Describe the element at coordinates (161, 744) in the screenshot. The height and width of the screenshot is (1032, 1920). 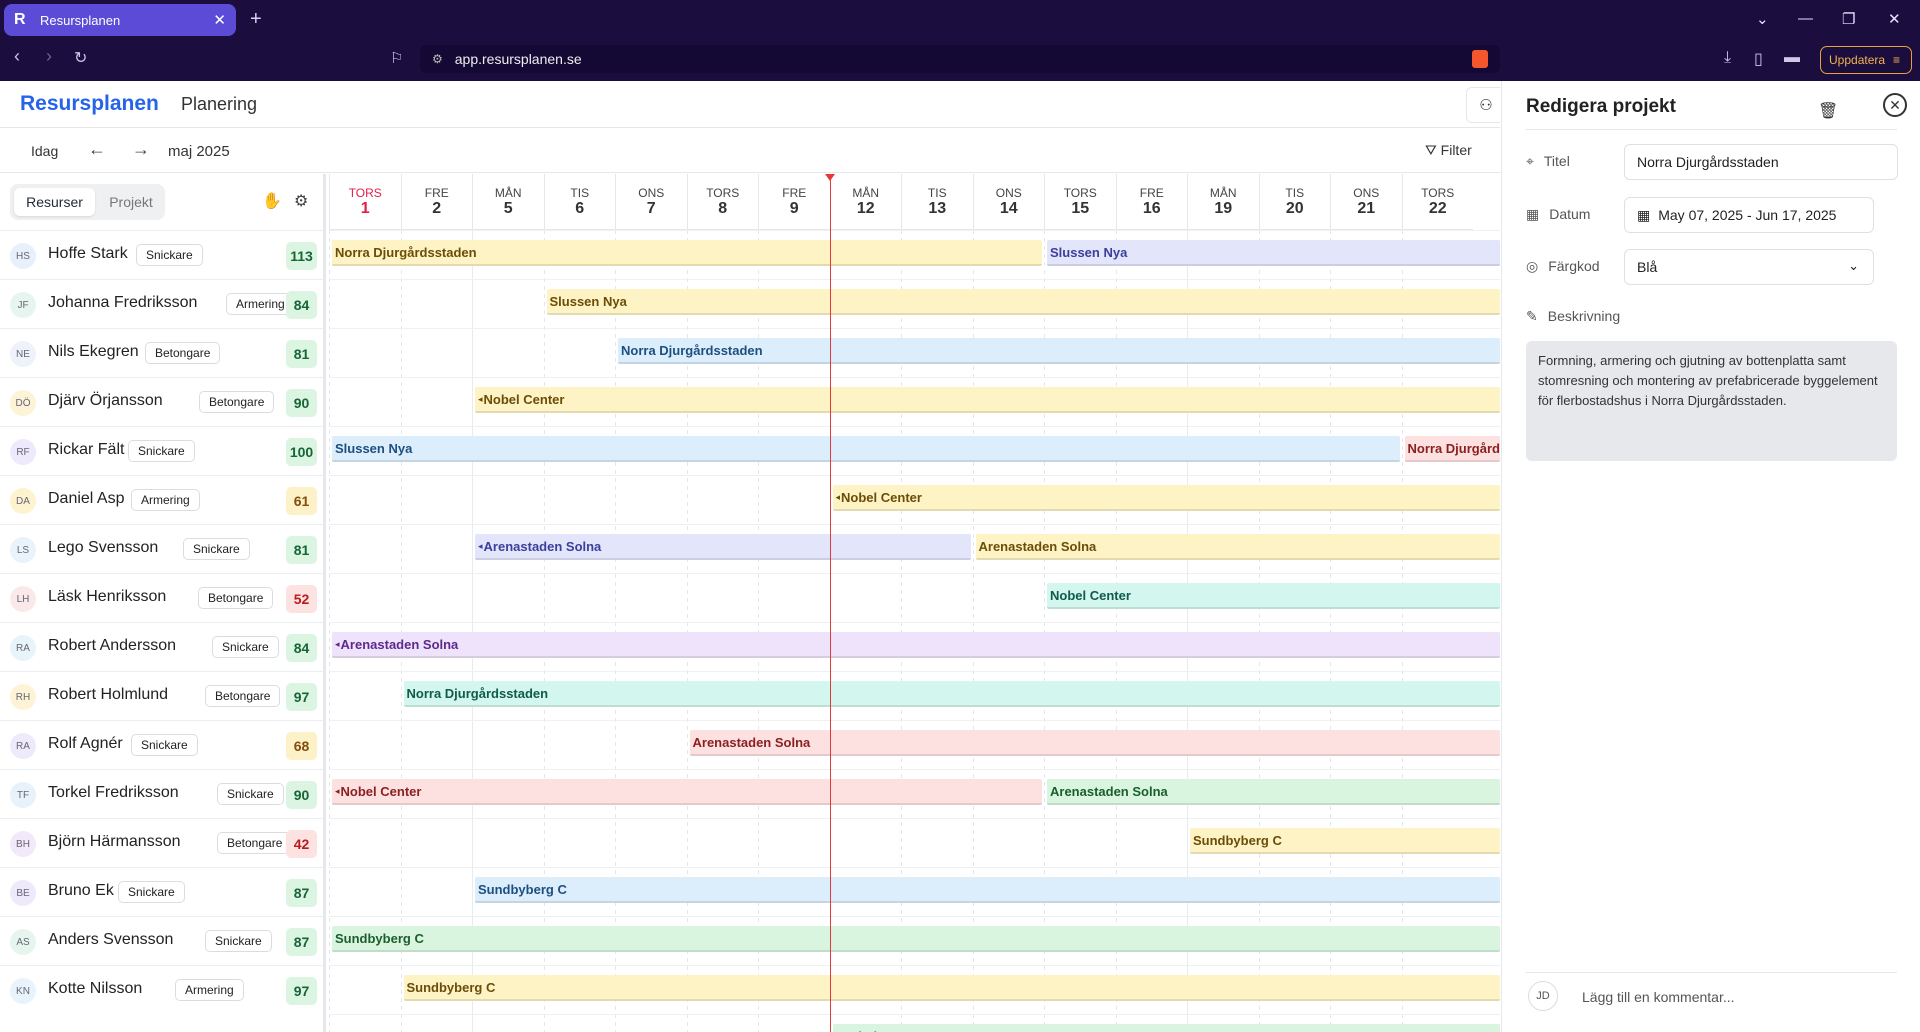
I see `resource-row: RA Rolf Agnér Snickare 68` at that location.